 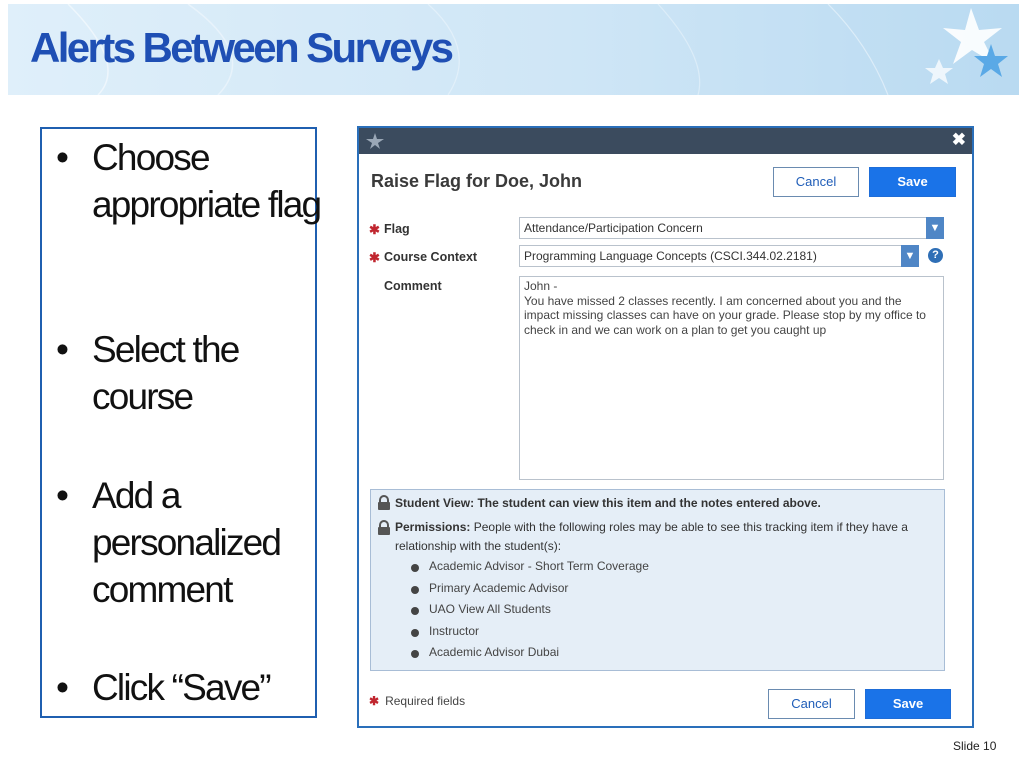 I want to click on save-button: Save, so click(x=912, y=182).